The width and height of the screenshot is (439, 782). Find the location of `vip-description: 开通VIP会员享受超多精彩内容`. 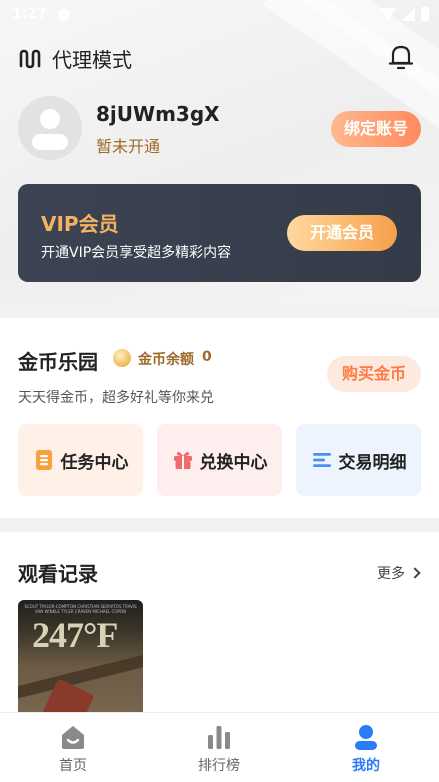

vip-description: 开通VIP会员享受超多精彩内容 is located at coordinates (136, 253).